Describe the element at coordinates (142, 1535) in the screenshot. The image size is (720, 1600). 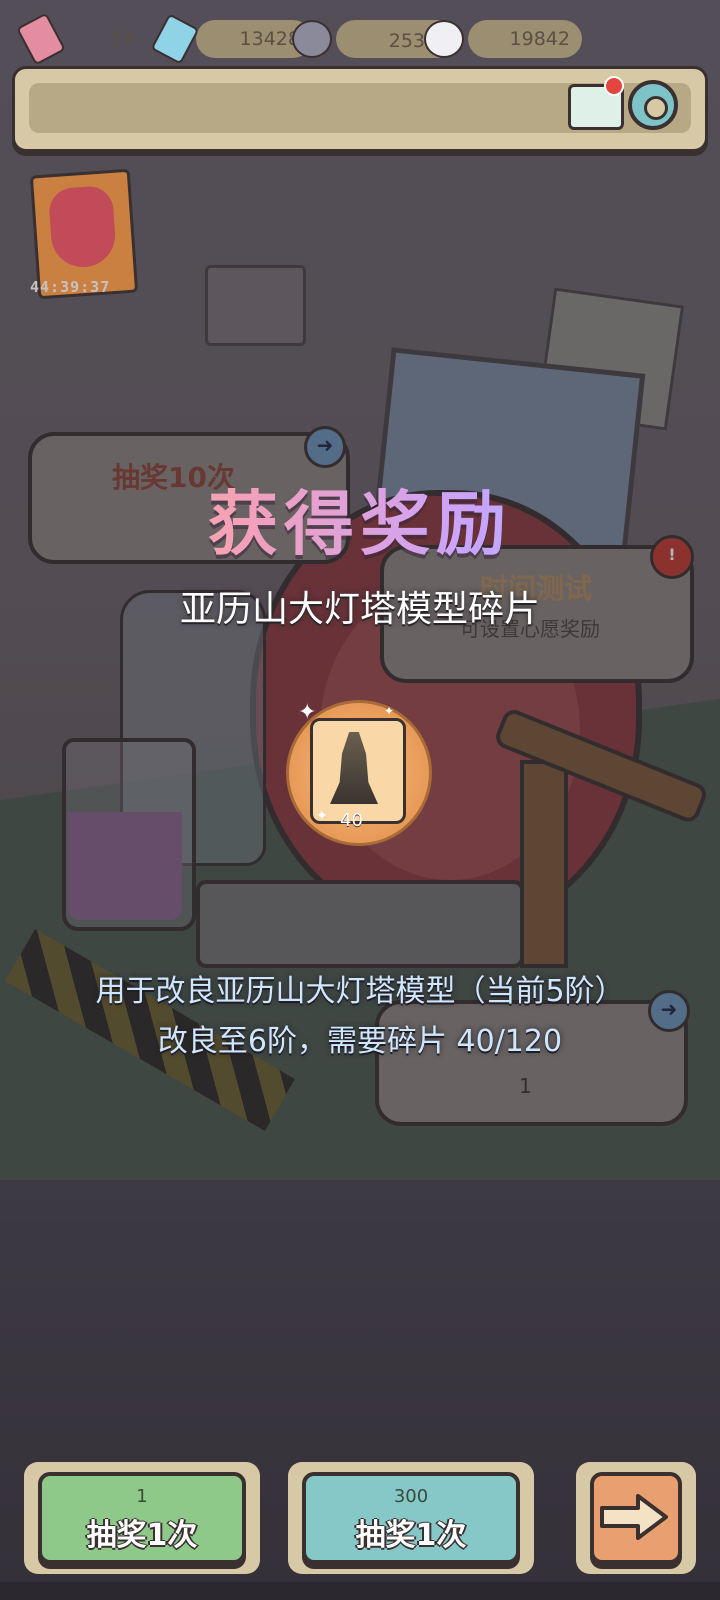
I see `draw-once-ticket-label: 抽奖1次` at that location.